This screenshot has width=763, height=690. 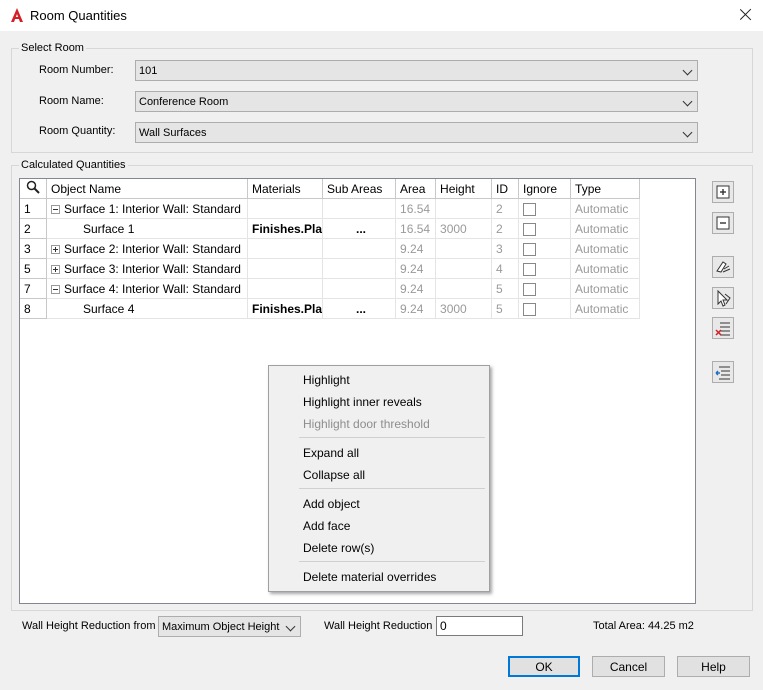 What do you see at coordinates (545, 189) in the screenshot?
I see `column-header-ignore: Ignore` at bounding box center [545, 189].